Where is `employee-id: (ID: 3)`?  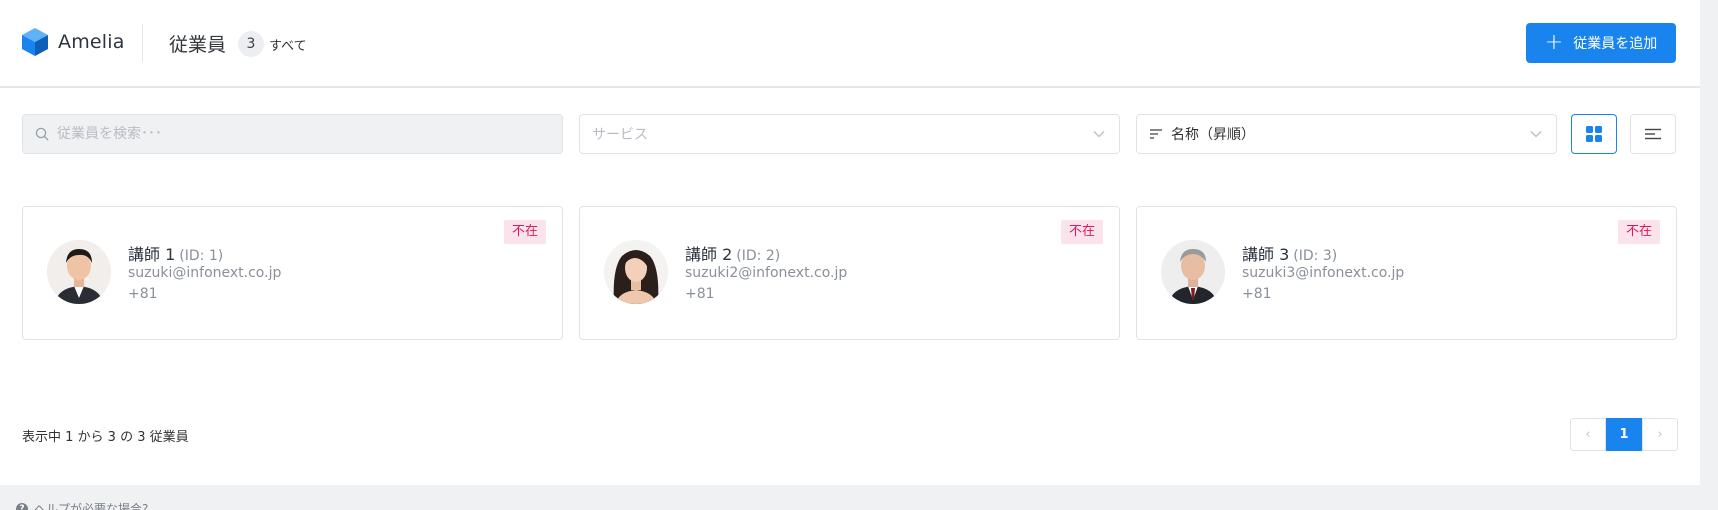
employee-id: (ID: 3) is located at coordinates (1315, 256).